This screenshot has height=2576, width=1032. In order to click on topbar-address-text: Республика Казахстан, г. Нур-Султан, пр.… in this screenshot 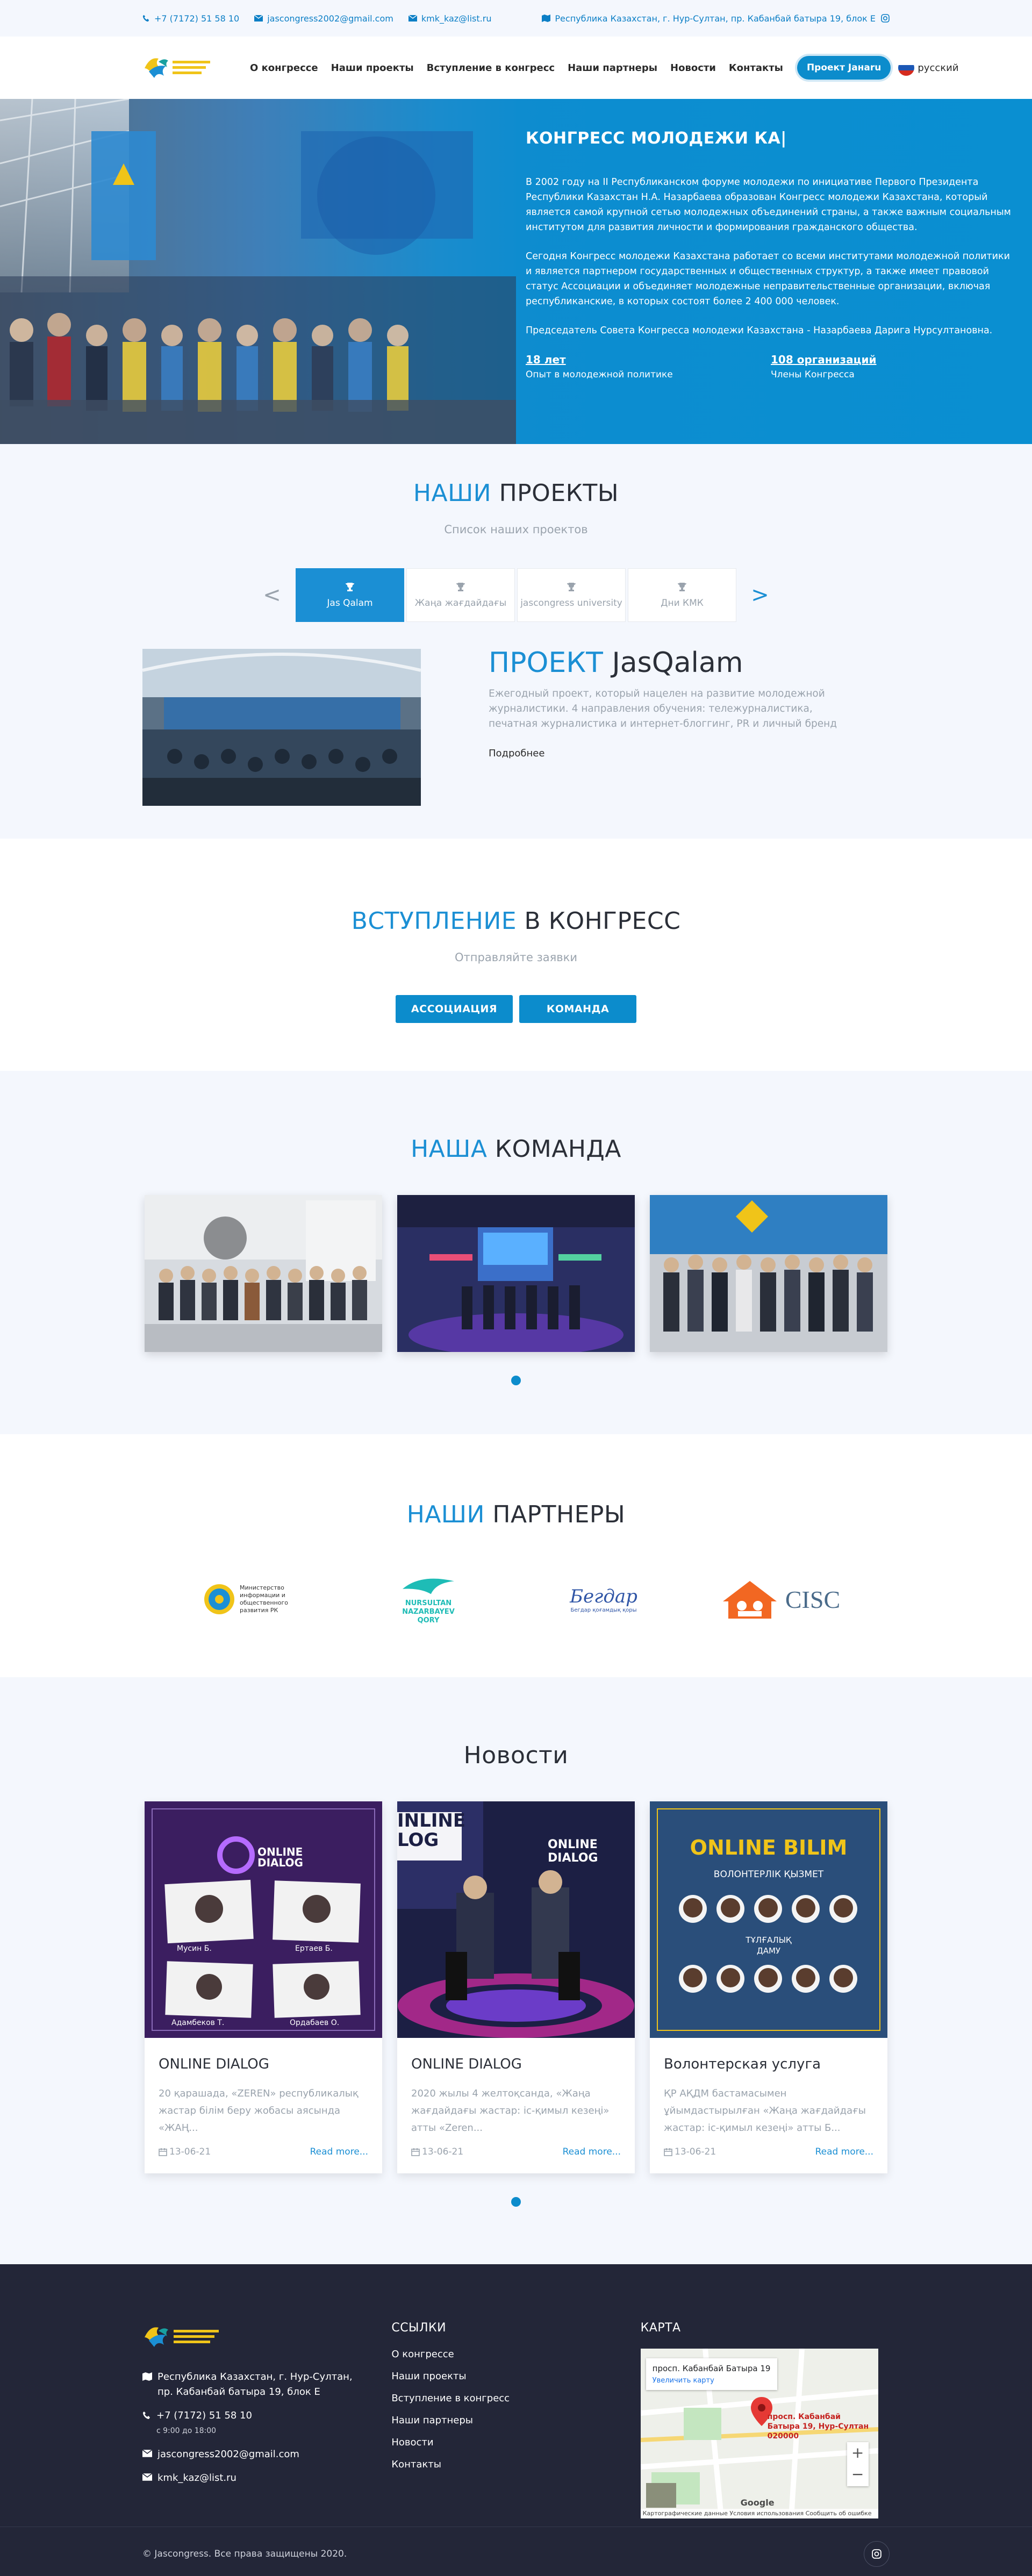, I will do `click(715, 18)`.